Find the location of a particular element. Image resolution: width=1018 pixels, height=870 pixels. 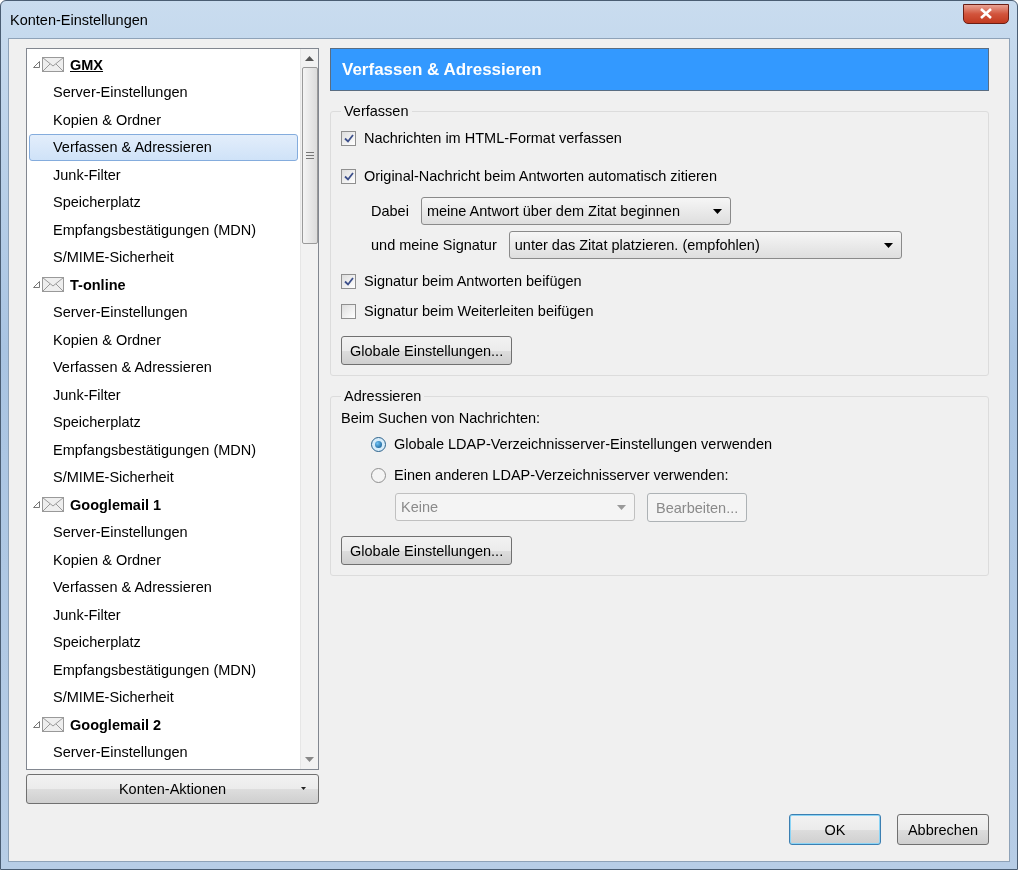

checkbox-option: Signatur beim Weiterleiten beifügen is located at coordinates (659, 311).